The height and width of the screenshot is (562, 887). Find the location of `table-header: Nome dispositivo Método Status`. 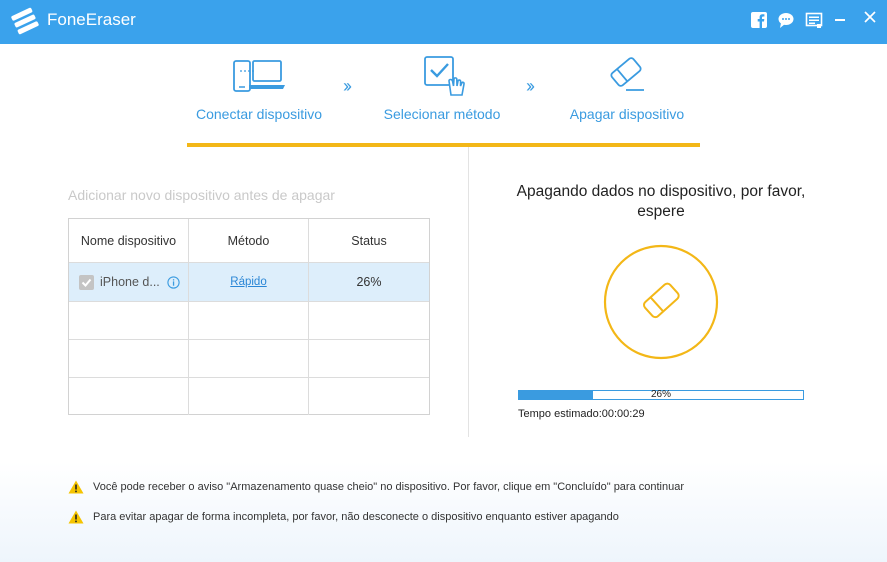

table-header: Nome dispositivo Método Status is located at coordinates (249, 241).